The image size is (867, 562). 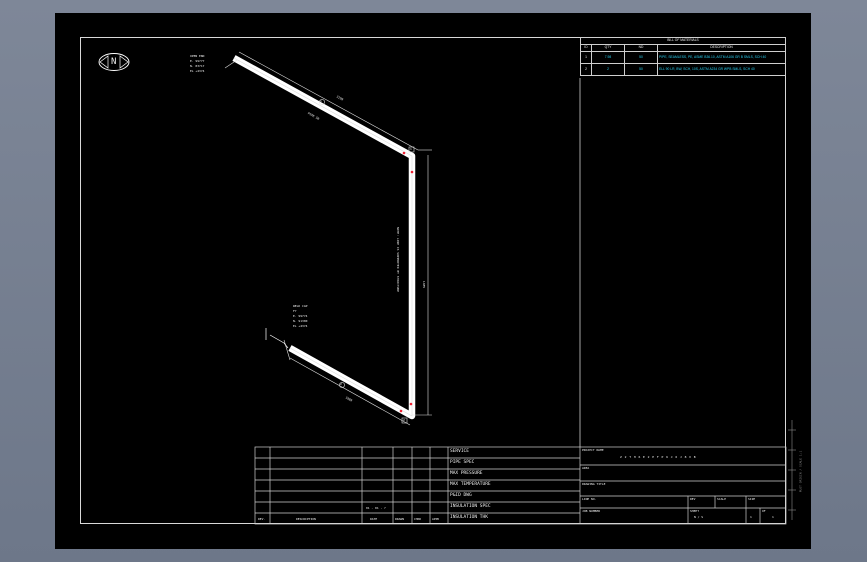 What do you see at coordinates (591, 511) in the screenshot?
I see `job-number-label: JOB NUMBER` at bounding box center [591, 511].